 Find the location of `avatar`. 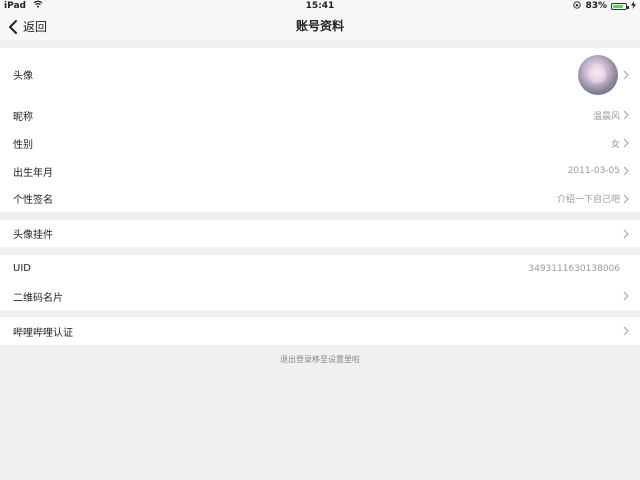

avatar is located at coordinates (598, 74).